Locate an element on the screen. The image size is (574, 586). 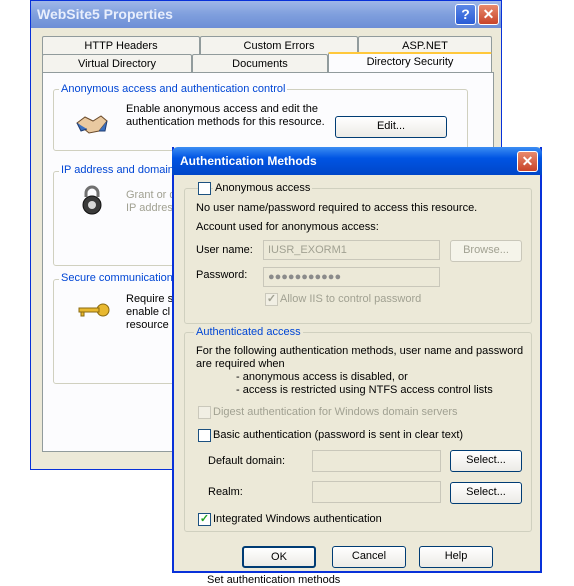
handshake-icon is located at coordinates (92, 125).